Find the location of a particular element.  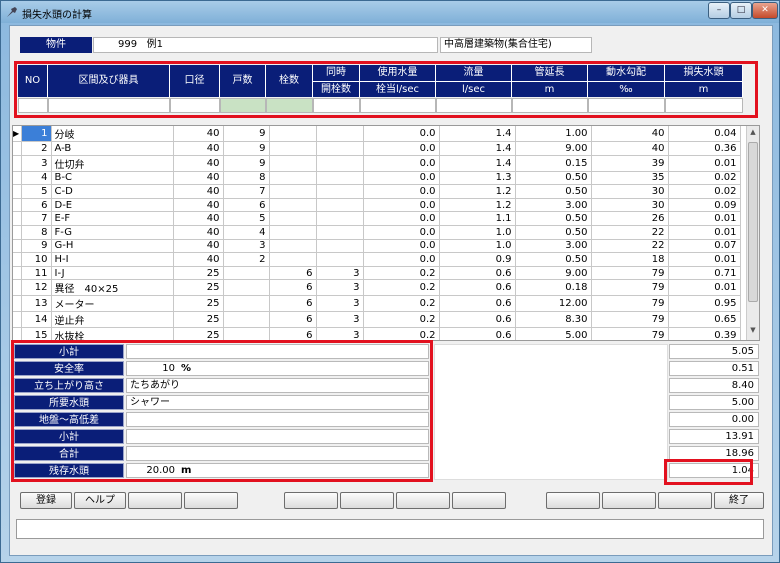

table-cell: 0.50 is located at coordinates (553, 218).